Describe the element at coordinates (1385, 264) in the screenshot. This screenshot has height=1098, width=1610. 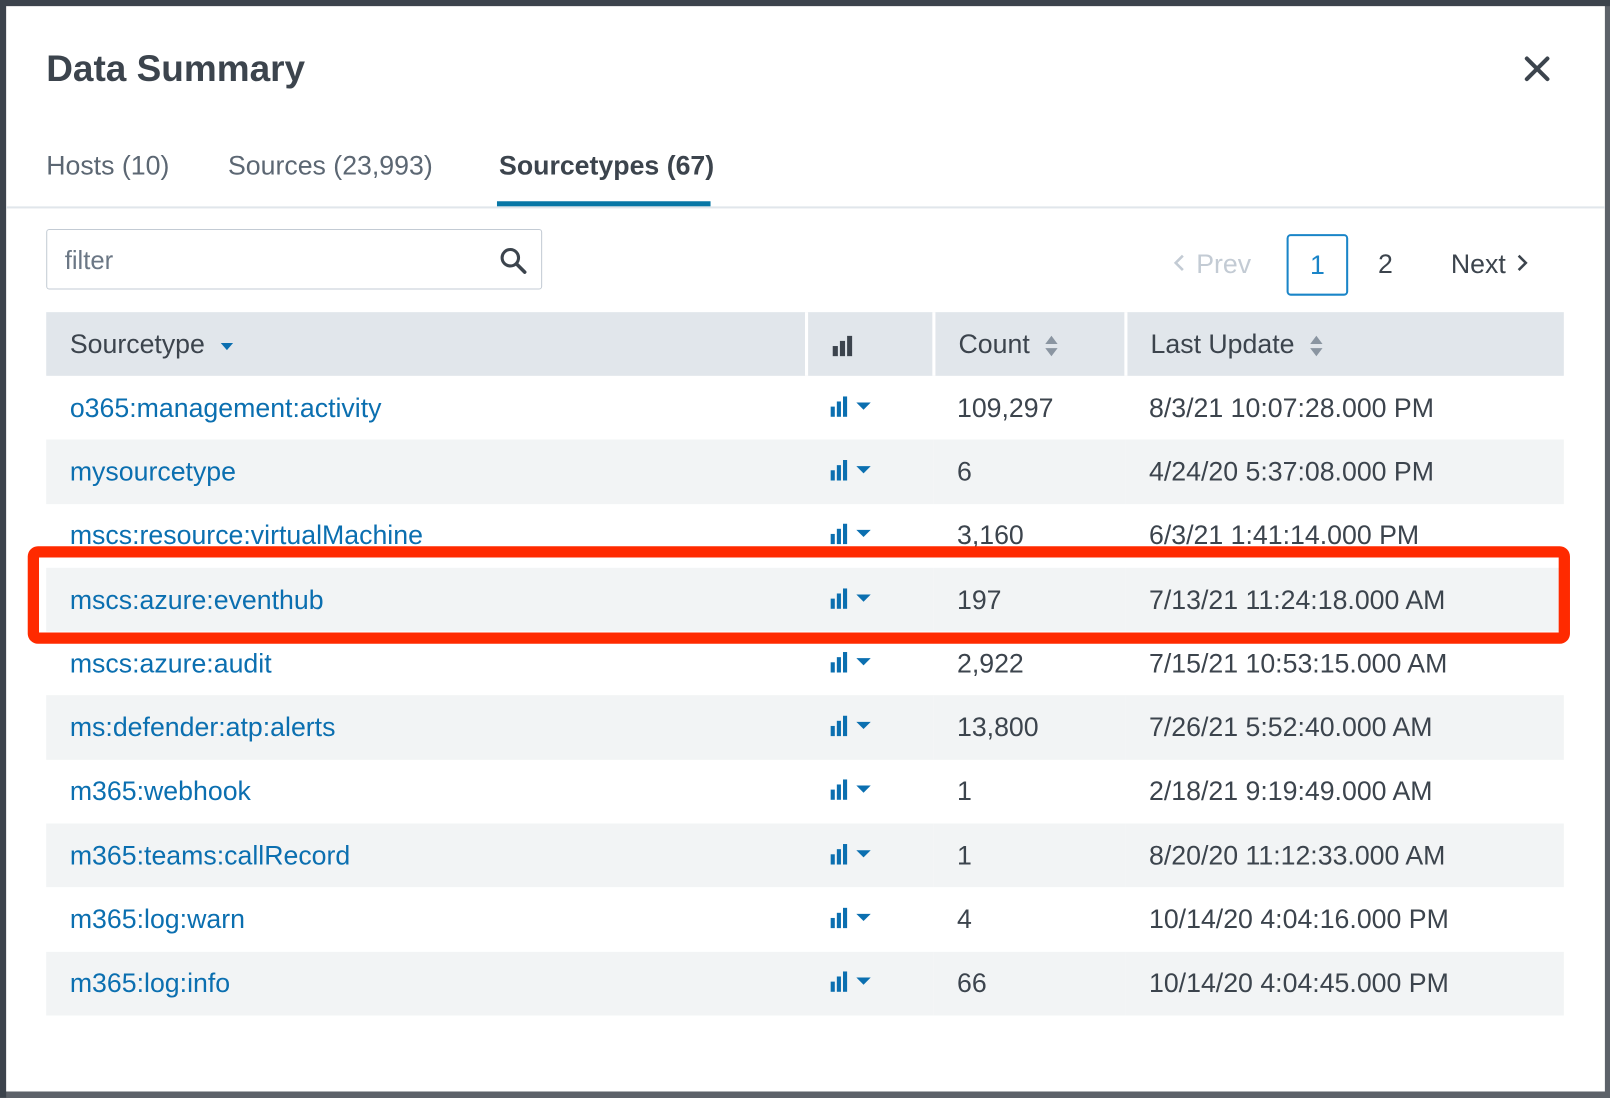
I see `page-2-button: 2` at that location.